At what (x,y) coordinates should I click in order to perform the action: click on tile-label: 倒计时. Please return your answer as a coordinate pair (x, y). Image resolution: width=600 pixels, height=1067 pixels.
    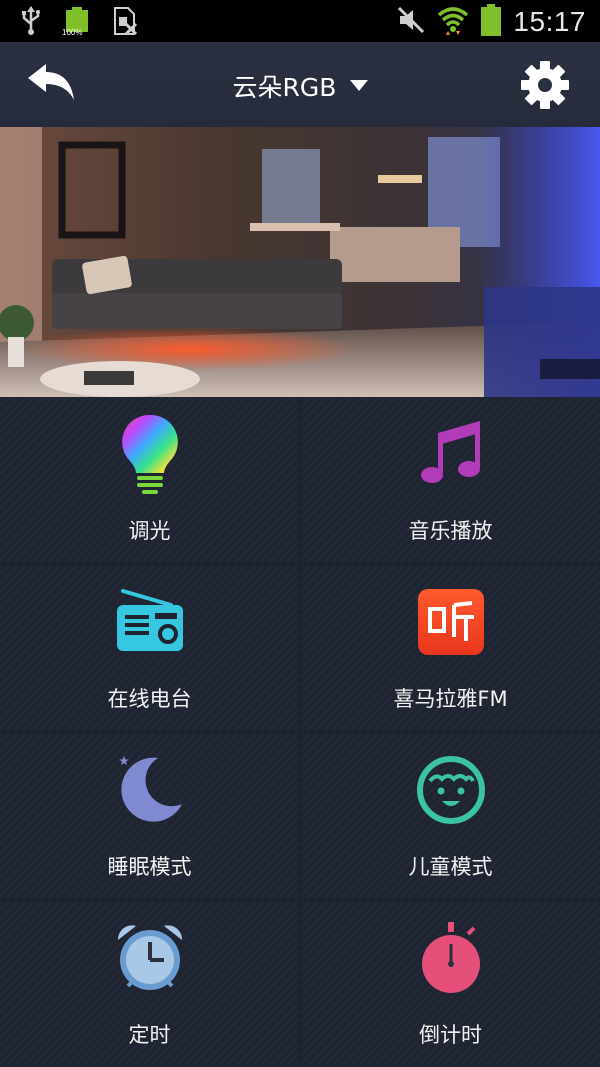
    Looking at the image, I should click on (450, 1035).